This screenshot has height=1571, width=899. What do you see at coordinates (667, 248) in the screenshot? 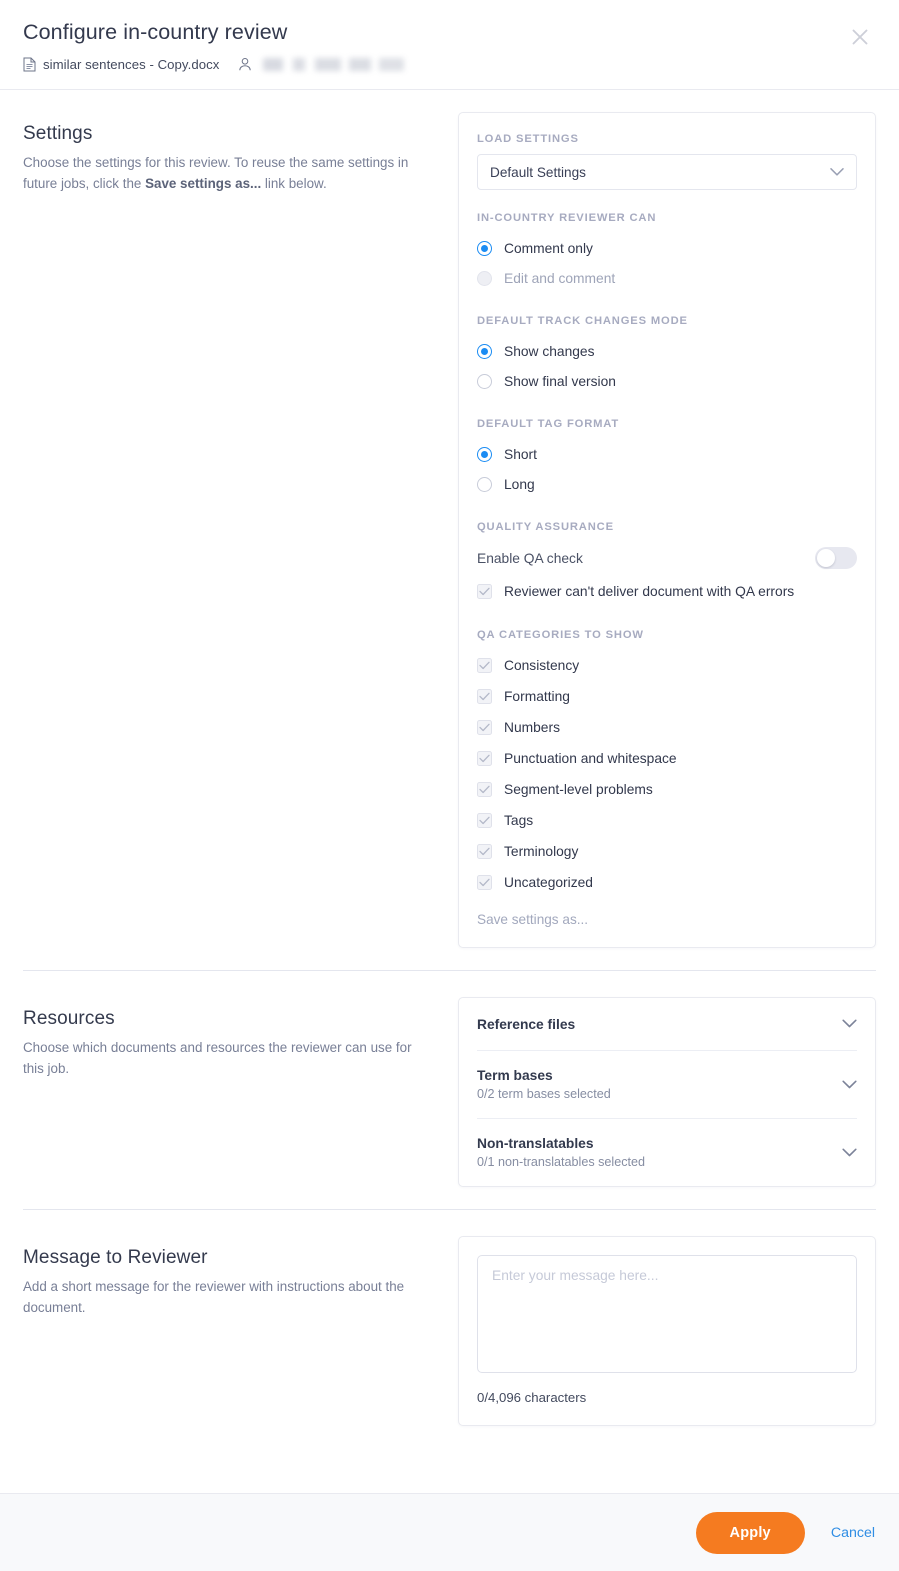
I see `radio-comment-only: Comment only` at bounding box center [667, 248].